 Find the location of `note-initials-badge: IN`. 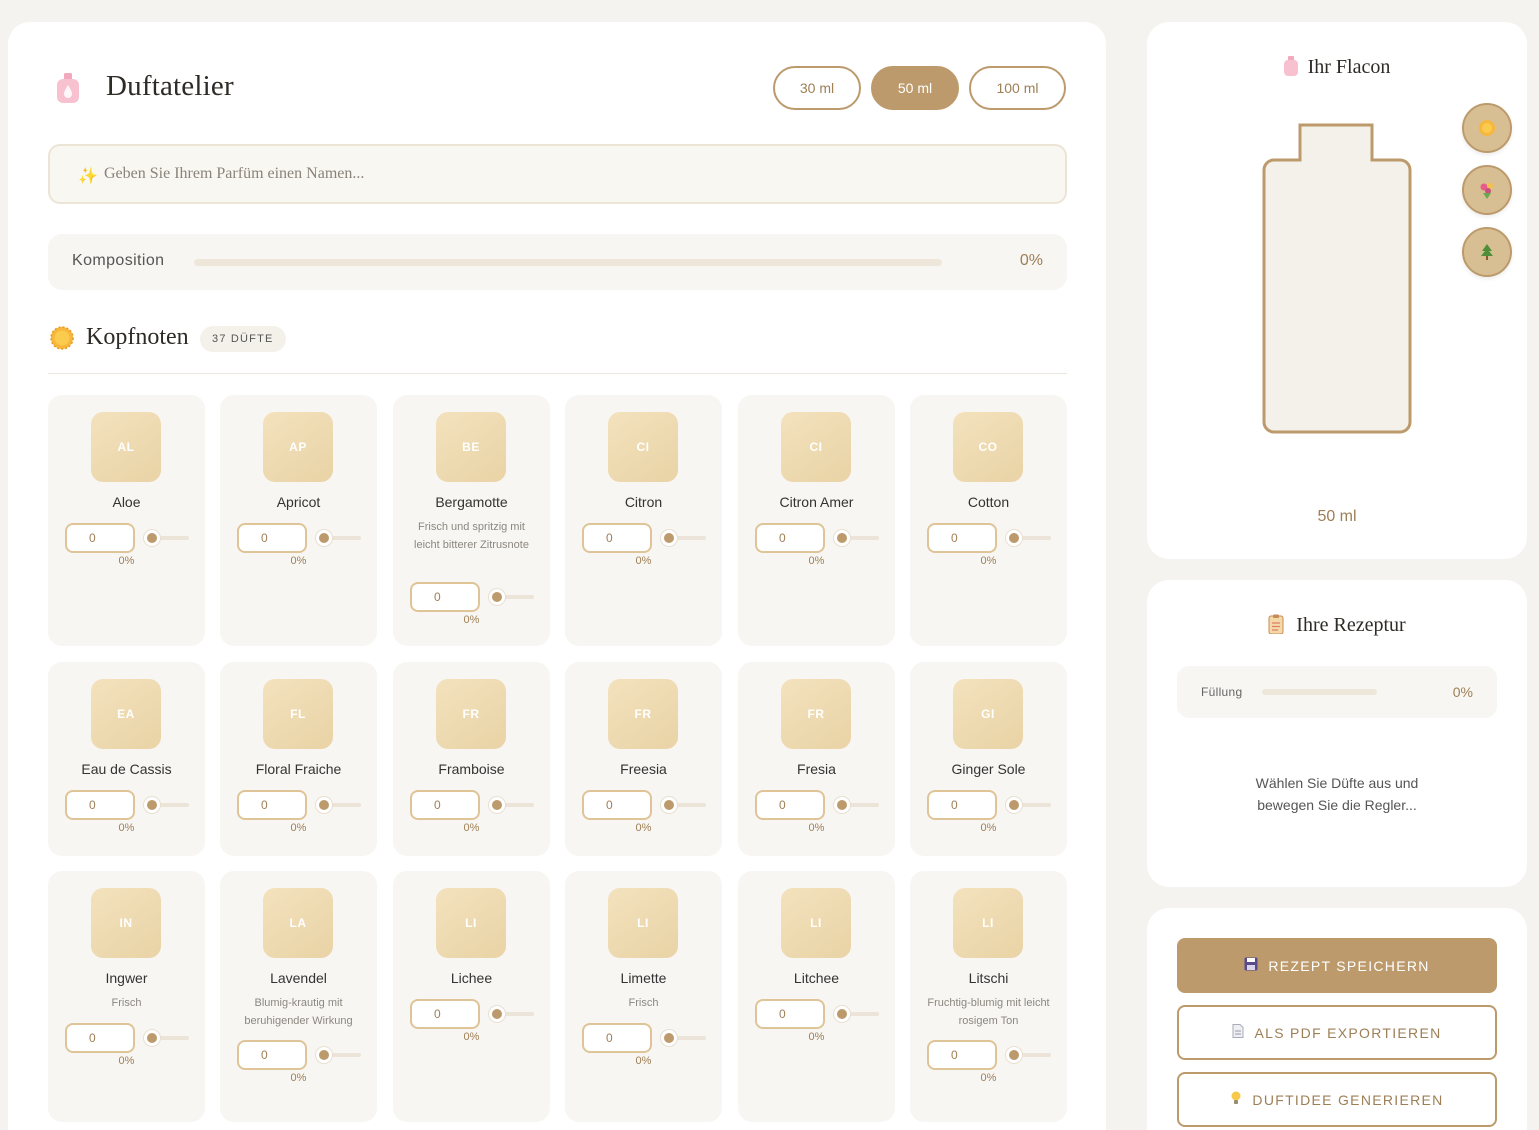

note-initials-badge: IN is located at coordinates (126, 923).